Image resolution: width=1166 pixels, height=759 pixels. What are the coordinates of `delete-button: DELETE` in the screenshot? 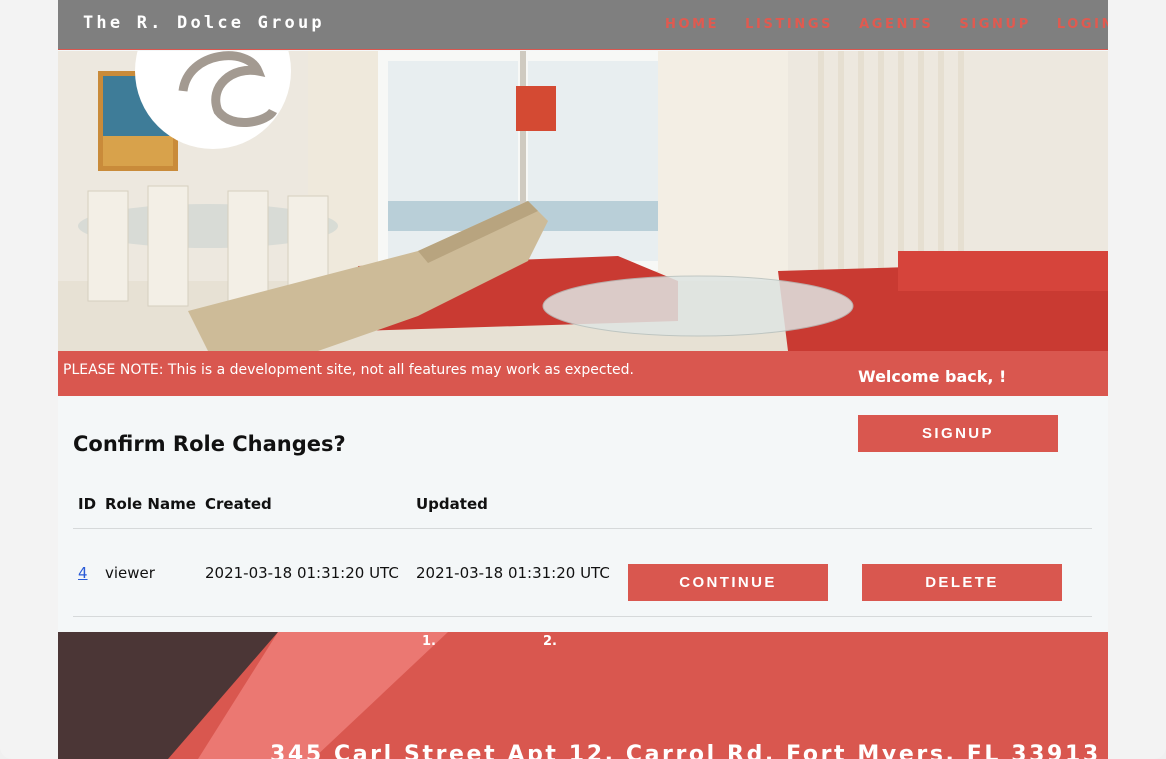 It's located at (962, 582).